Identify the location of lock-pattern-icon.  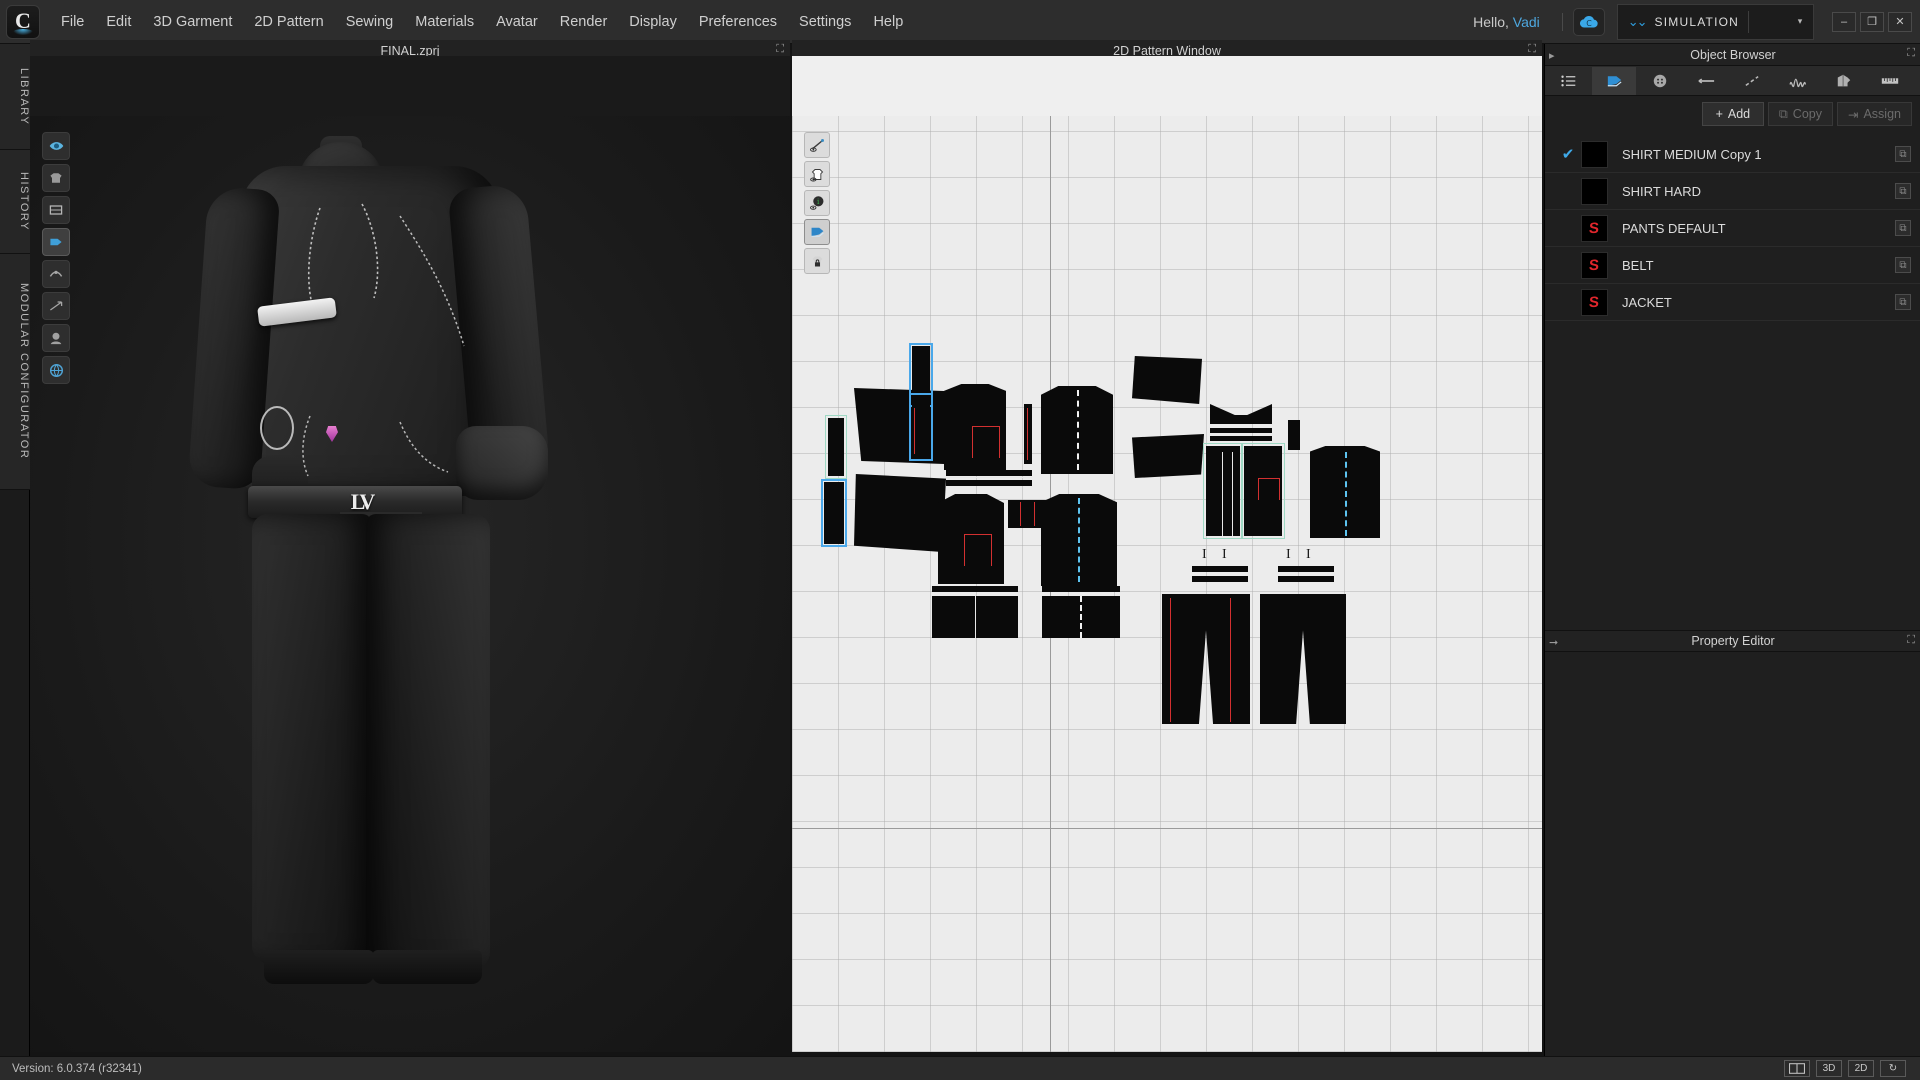
(817, 261).